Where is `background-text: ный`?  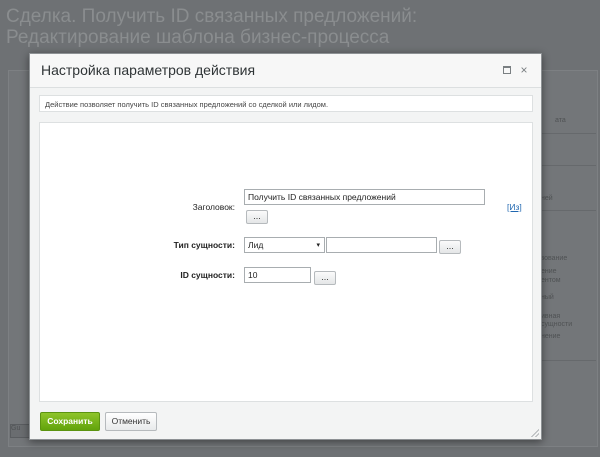 background-text: ный is located at coordinates (547, 297).